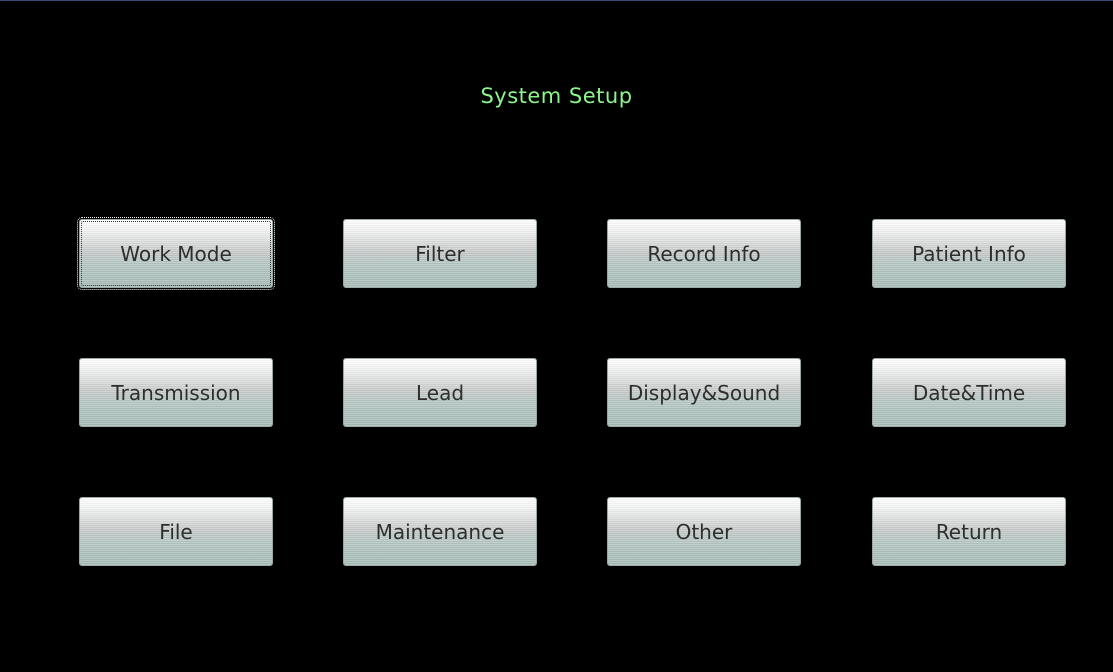 This screenshot has width=1113, height=672. Describe the element at coordinates (176, 253) in the screenshot. I see `work-mode-button: Work Mode` at that location.